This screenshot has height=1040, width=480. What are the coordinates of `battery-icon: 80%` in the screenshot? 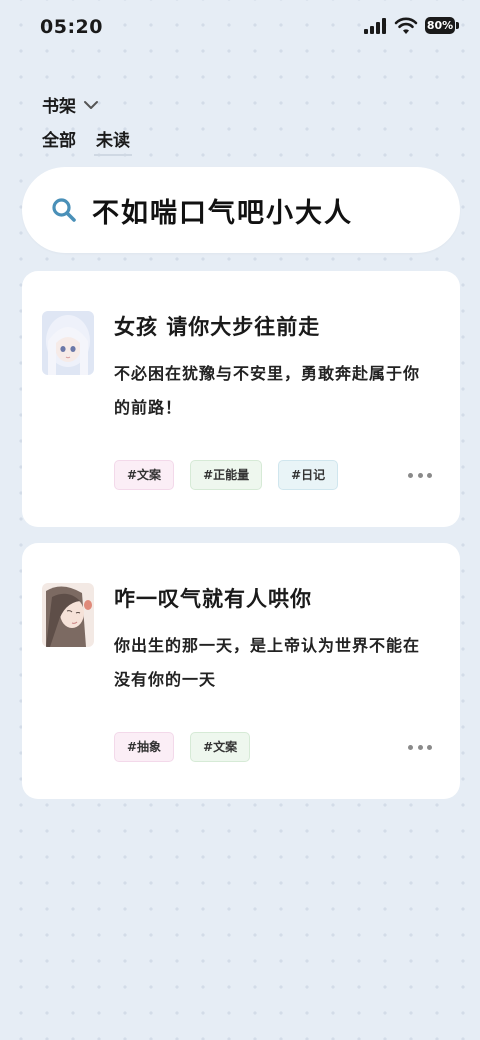 It's located at (440, 25).